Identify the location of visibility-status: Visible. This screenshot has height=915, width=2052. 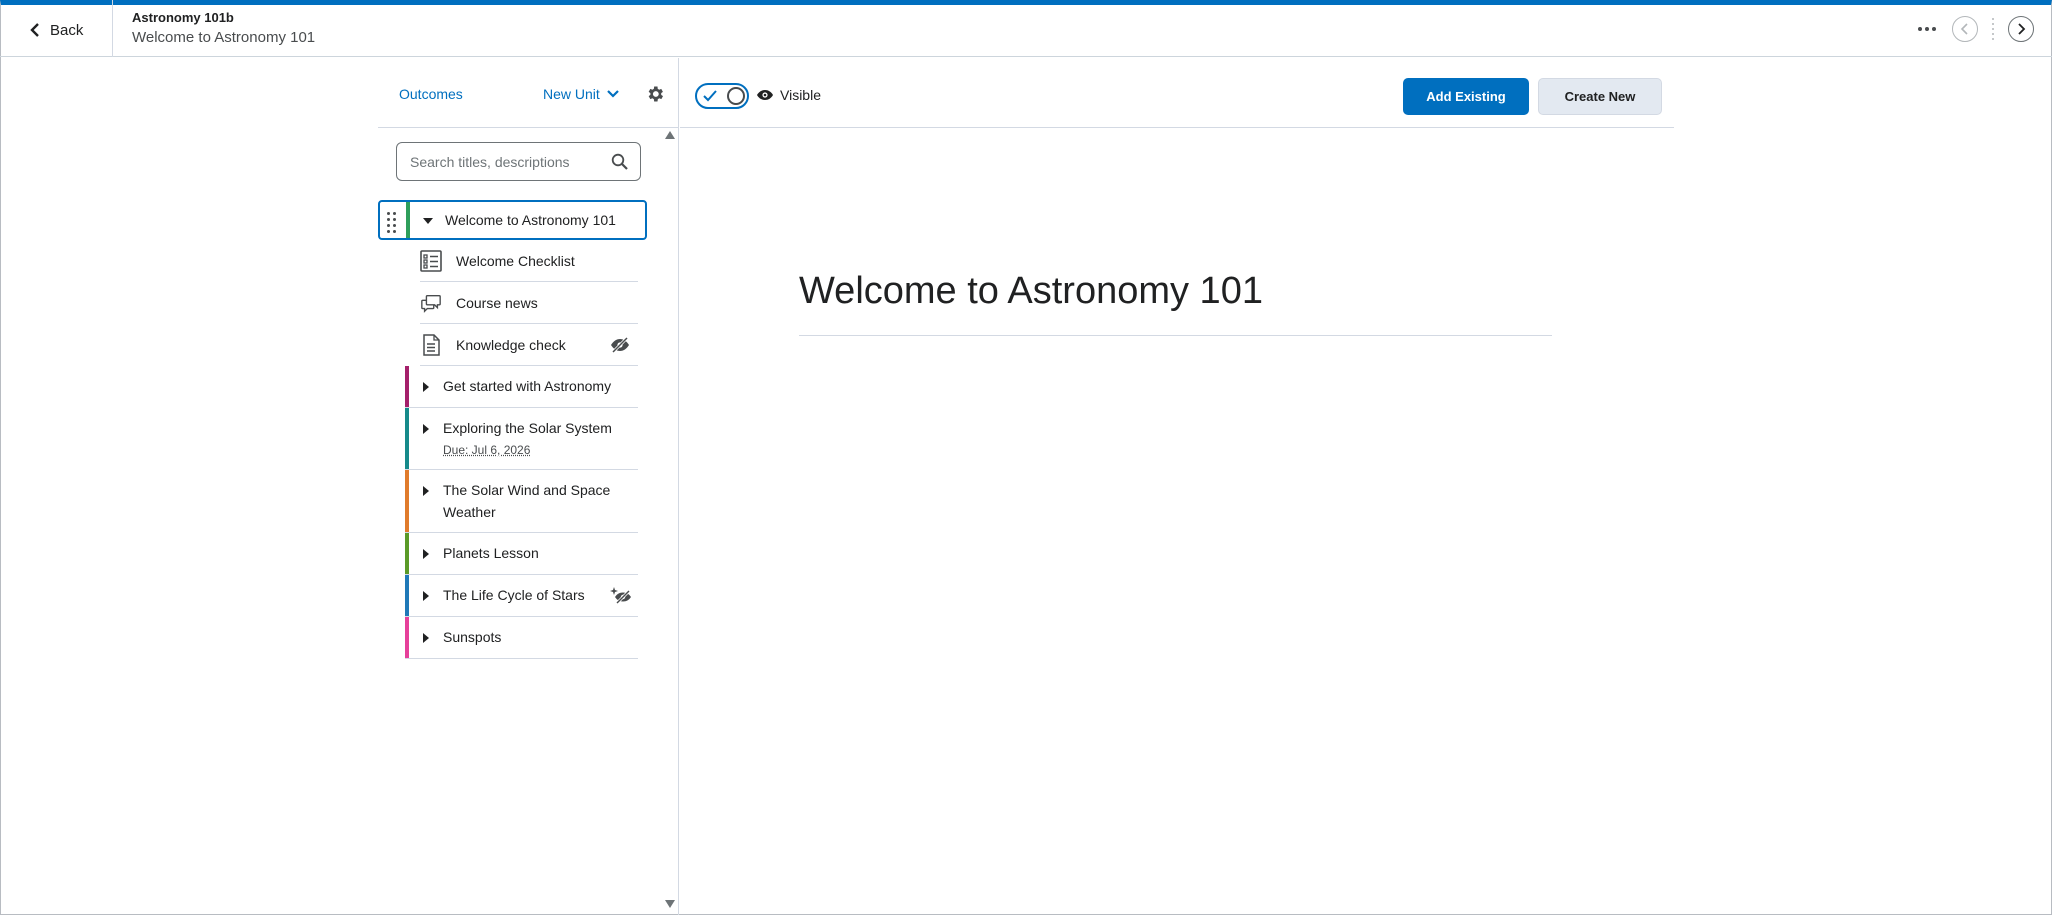
(788, 95).